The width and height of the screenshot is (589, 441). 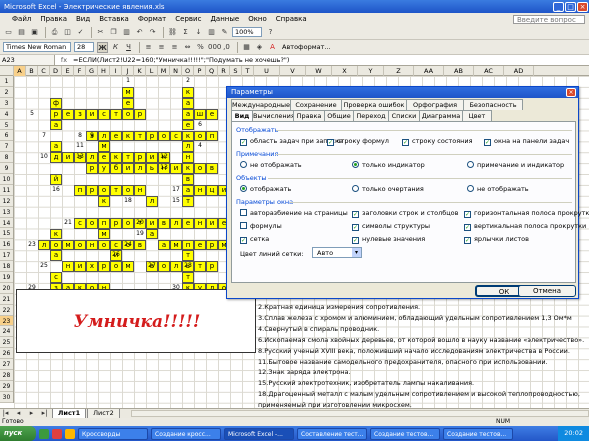 I want to click on column-header: S, so click(x=236, y=71).